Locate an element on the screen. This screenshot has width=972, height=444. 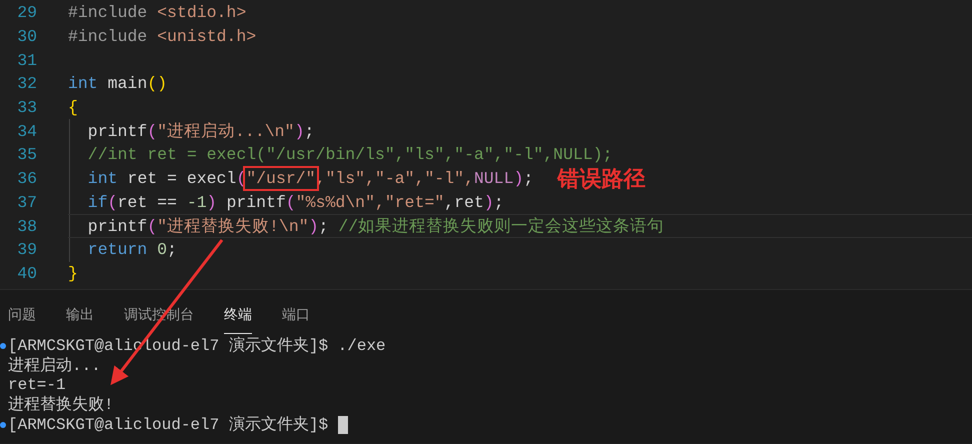
line-number: 31 is located at coordinates (27, 60).